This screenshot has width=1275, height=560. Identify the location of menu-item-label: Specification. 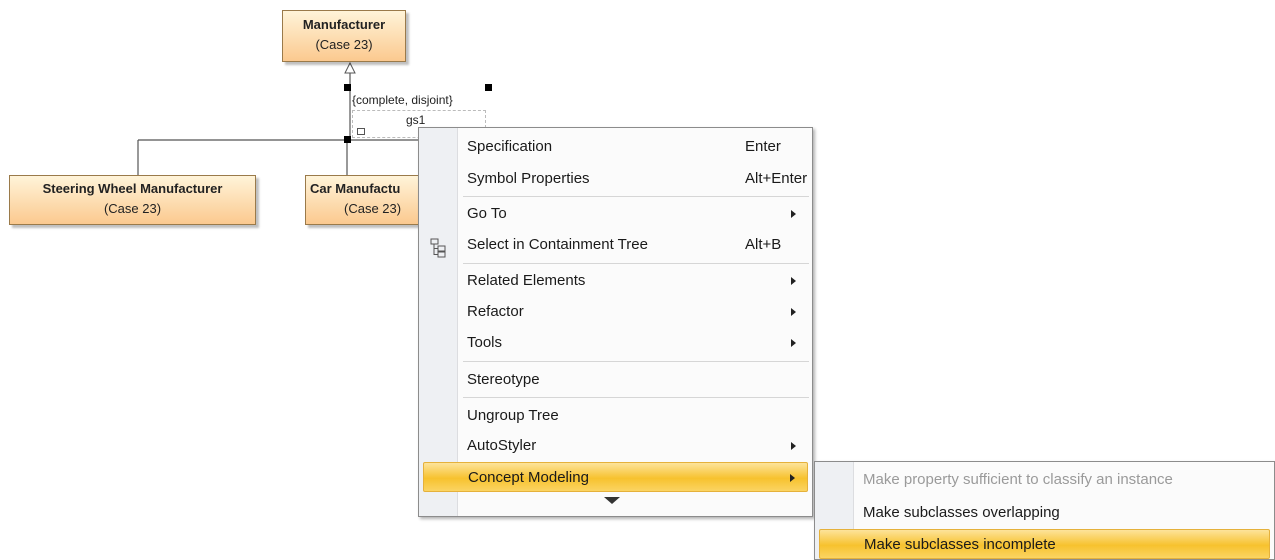
(510, 146).